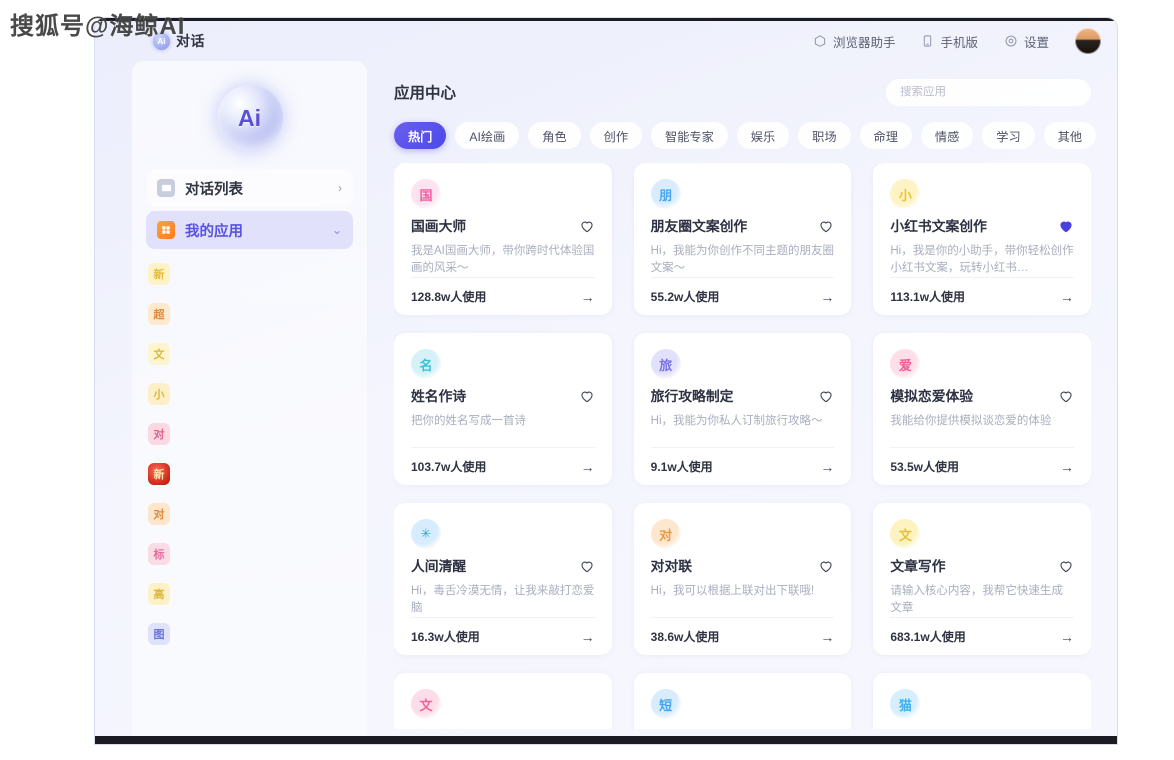 Image resolution: width=1174 pixels, height=760 pixels. I want to click on main-header: 应用中心, so click(742, 92).